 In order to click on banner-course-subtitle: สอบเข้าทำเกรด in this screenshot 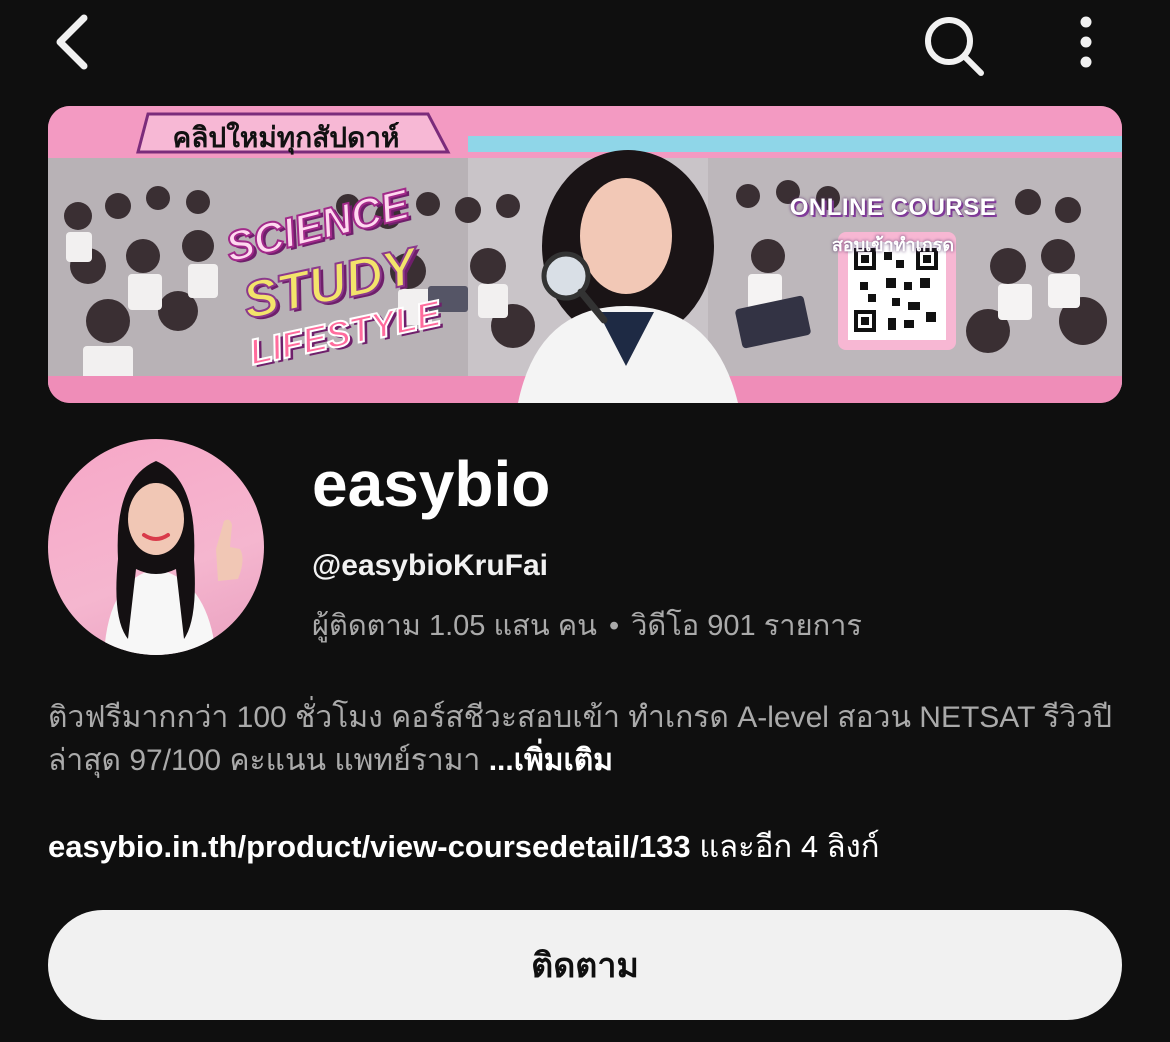, I will do `click(893, 245)`.